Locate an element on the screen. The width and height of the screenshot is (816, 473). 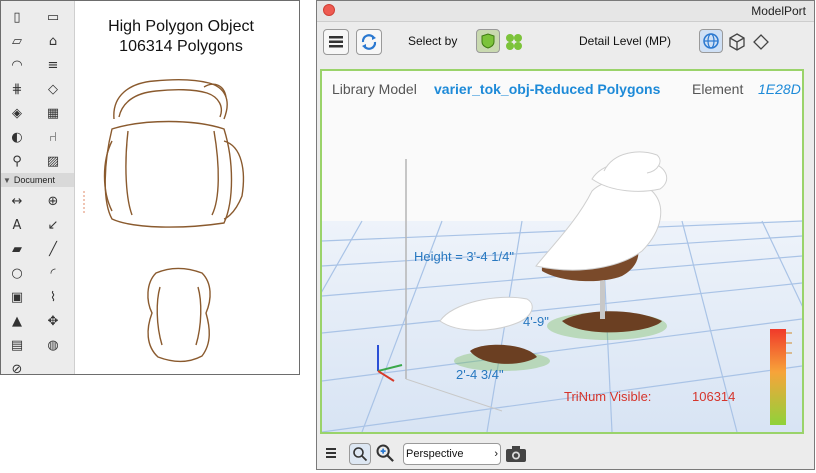
detail-level-full-button is located at coordinates (711, 41).